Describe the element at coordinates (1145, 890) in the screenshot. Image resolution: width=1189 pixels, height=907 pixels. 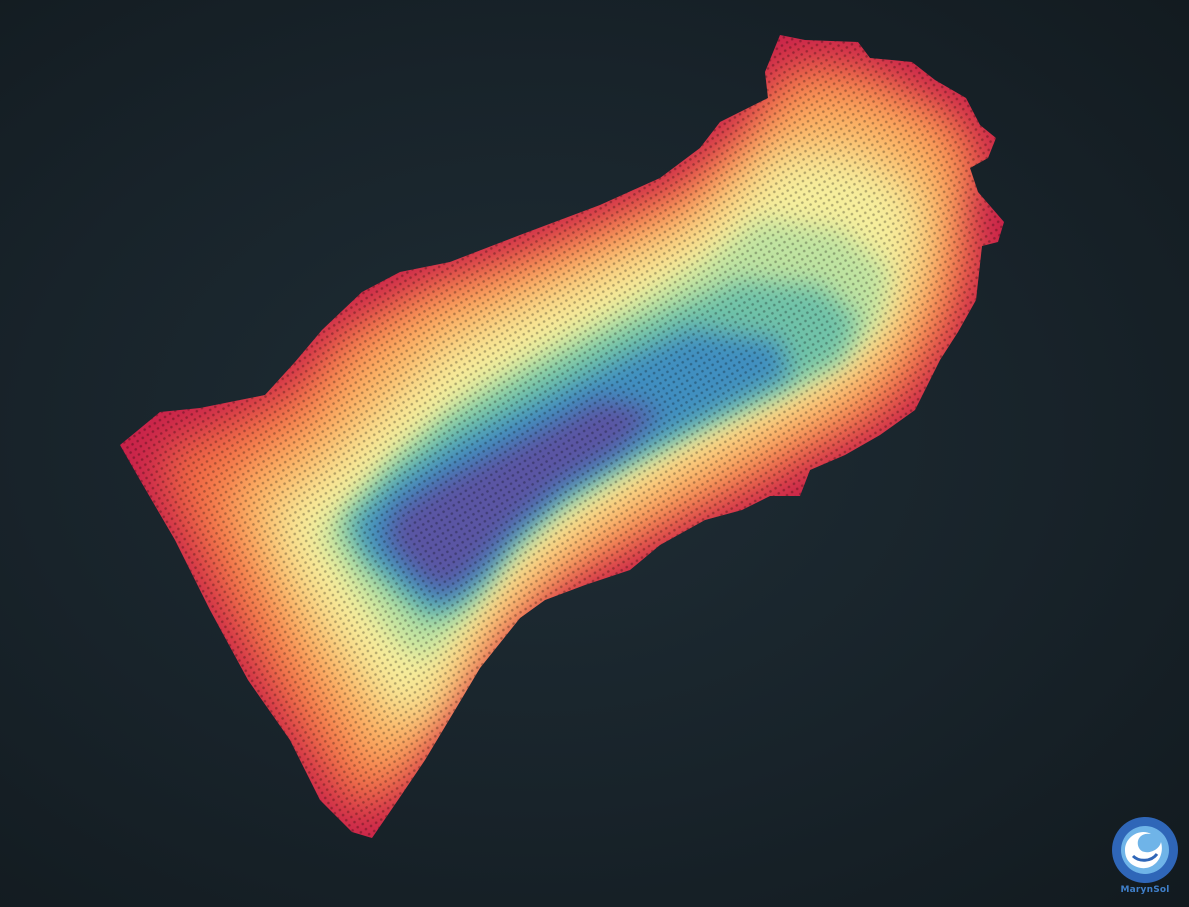
I see `logo-wordmark: MarynSol` at that location.